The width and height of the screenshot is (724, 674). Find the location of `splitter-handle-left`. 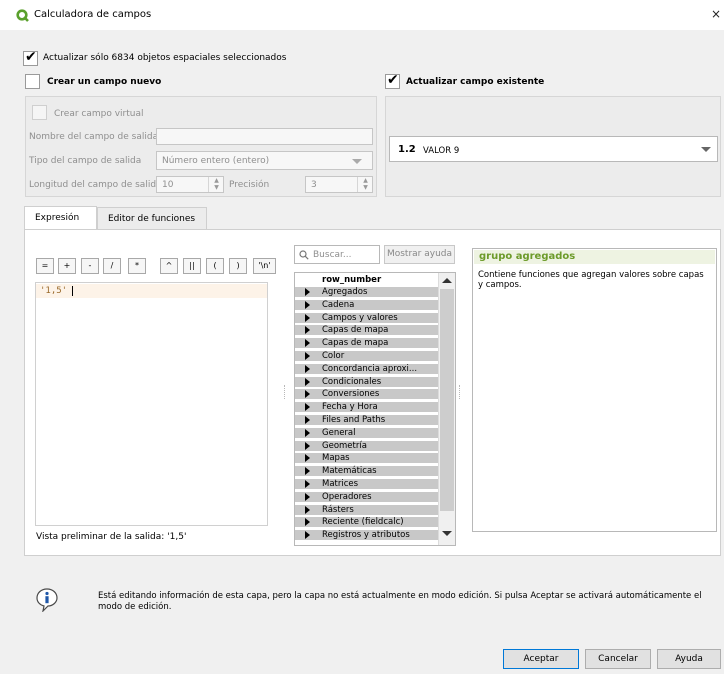

splitter-handle-left is located at coordinates (285, 392).